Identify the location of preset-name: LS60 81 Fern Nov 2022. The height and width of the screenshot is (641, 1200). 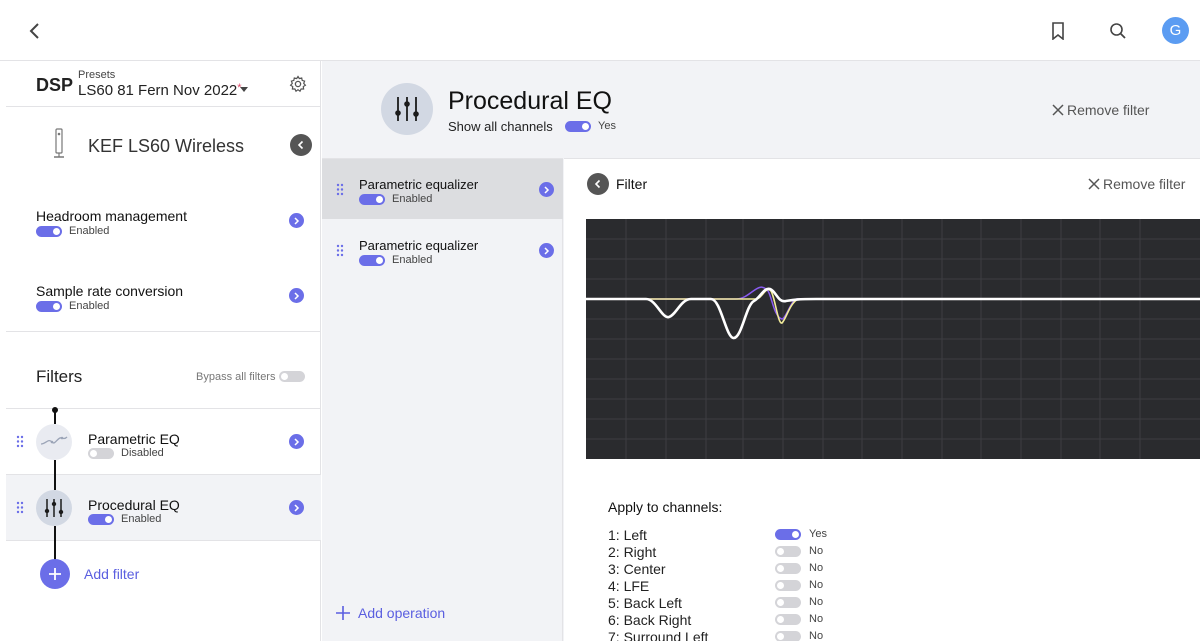
(158, 90).